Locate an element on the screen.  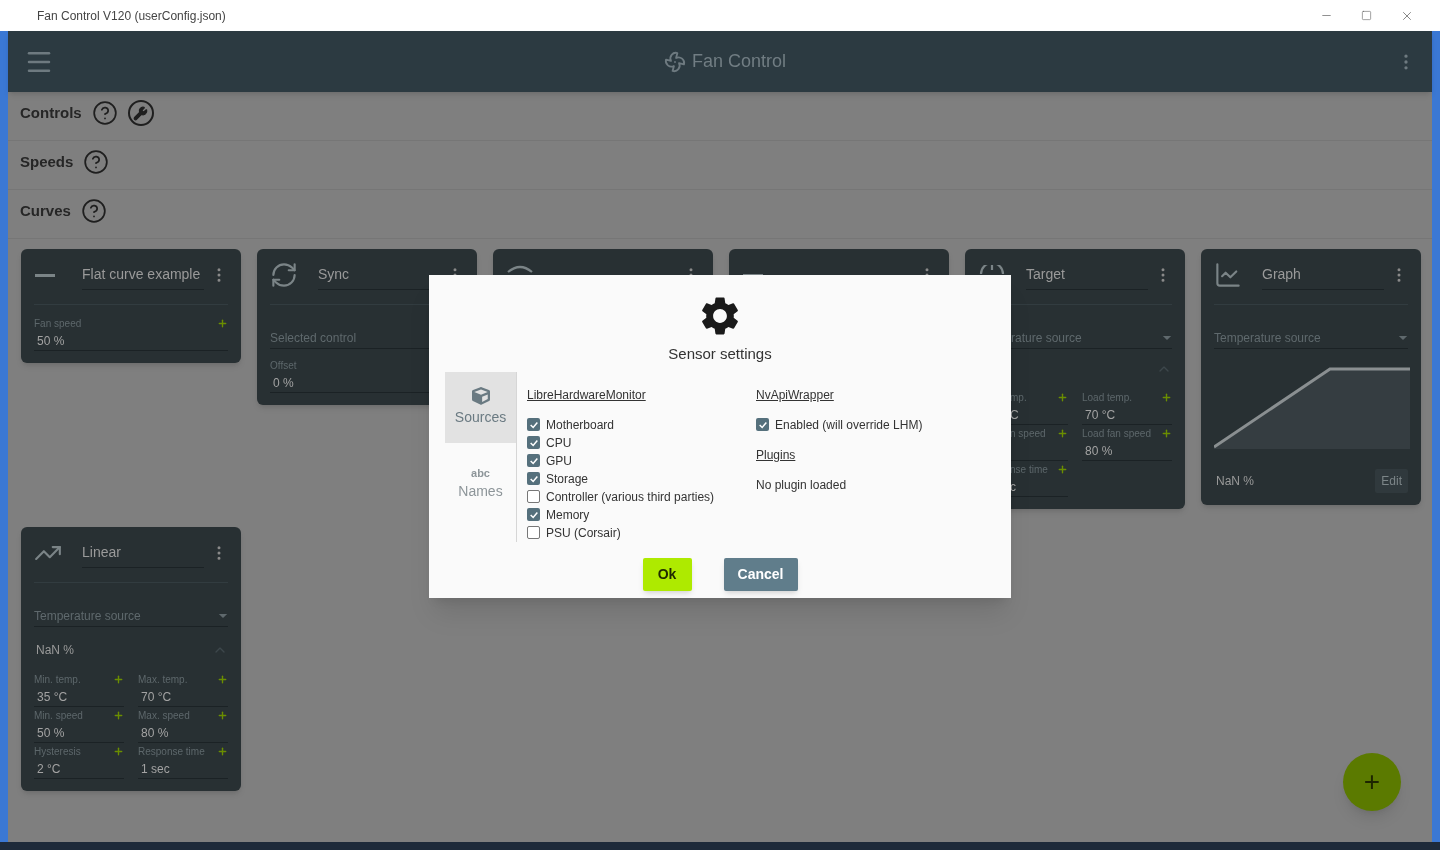
name-field: Target is located at coordinates (1087, 275).